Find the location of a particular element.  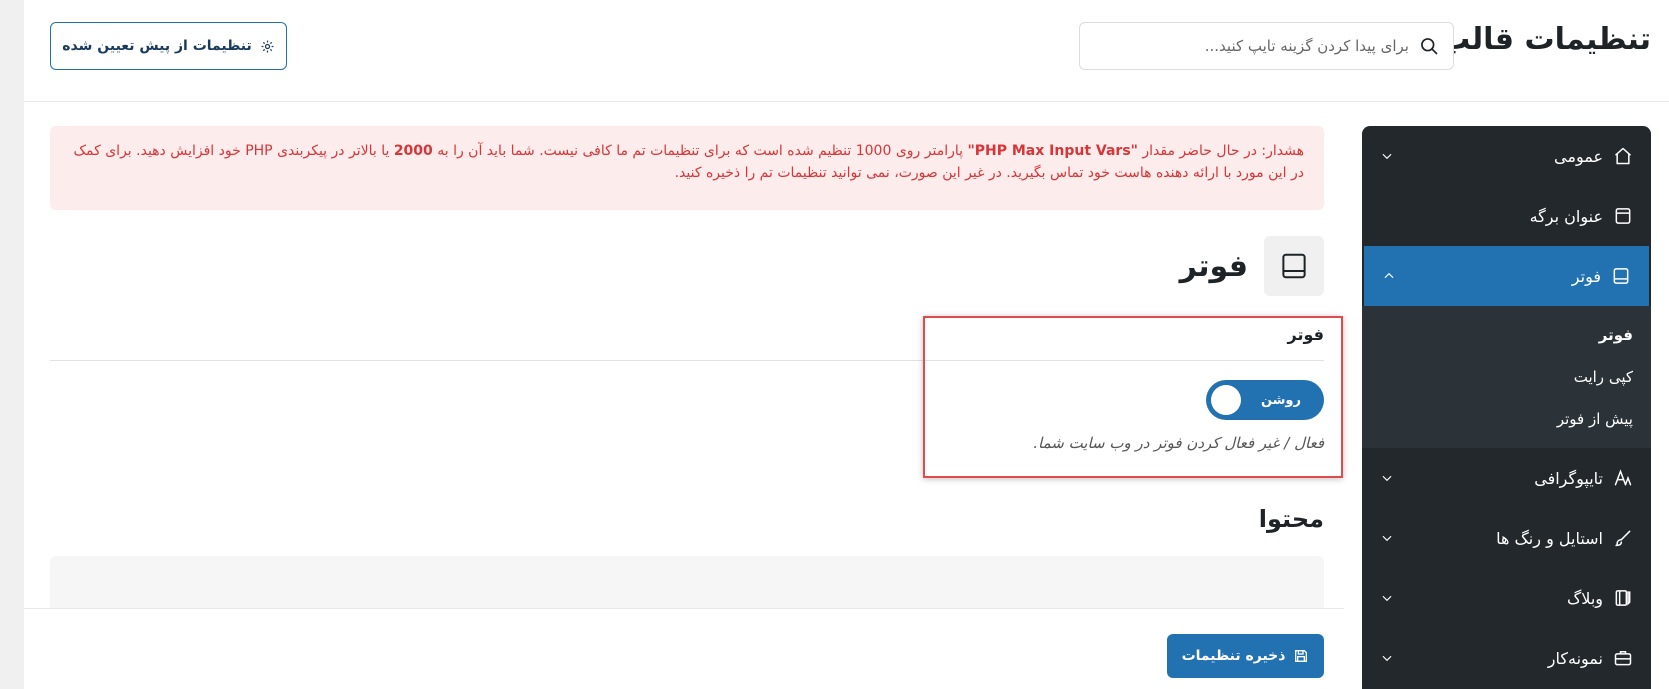

brush-icon is located at coordinates (1623, 538).